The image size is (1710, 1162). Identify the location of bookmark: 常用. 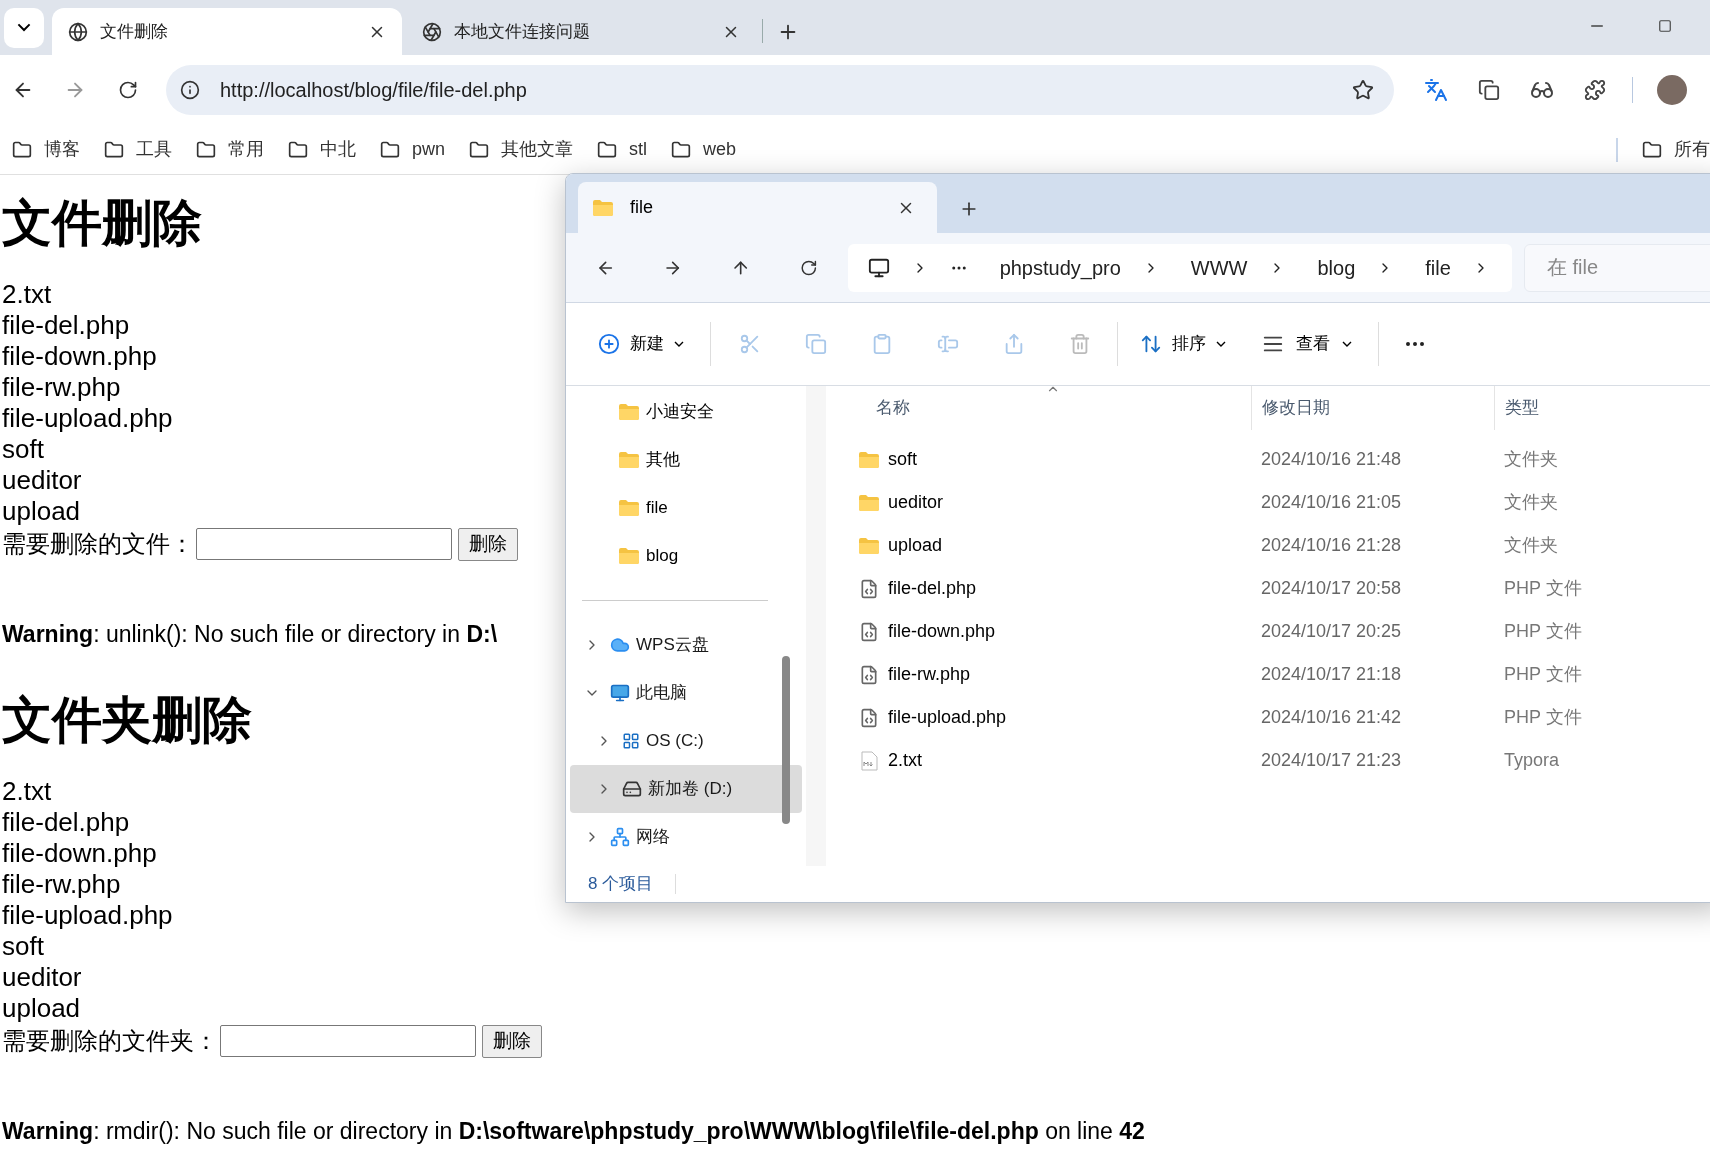
(230, 149).